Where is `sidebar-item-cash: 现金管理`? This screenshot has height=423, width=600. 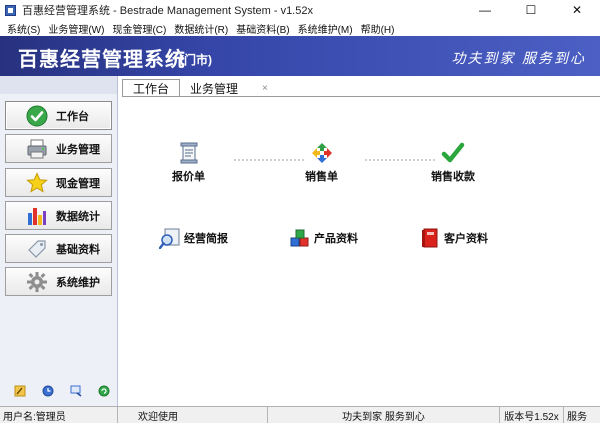
sidebar-item-cash: 现金管理 is located at coordinates (58, 182).